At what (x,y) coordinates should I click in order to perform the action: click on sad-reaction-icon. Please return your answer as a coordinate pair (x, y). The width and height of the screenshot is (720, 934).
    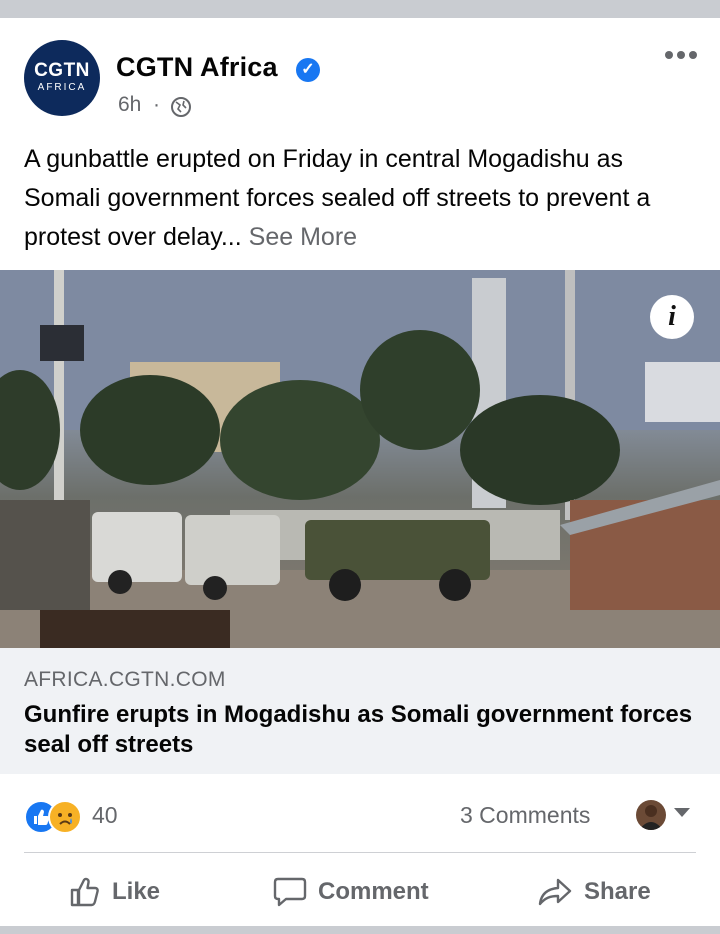
    Looking at the image, I should click on (65, 817).